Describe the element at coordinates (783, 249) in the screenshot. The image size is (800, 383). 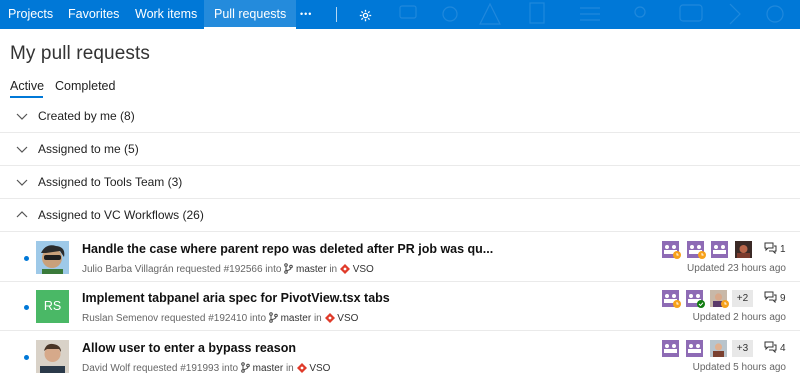
I see `comment-count-value: 1` at that location.